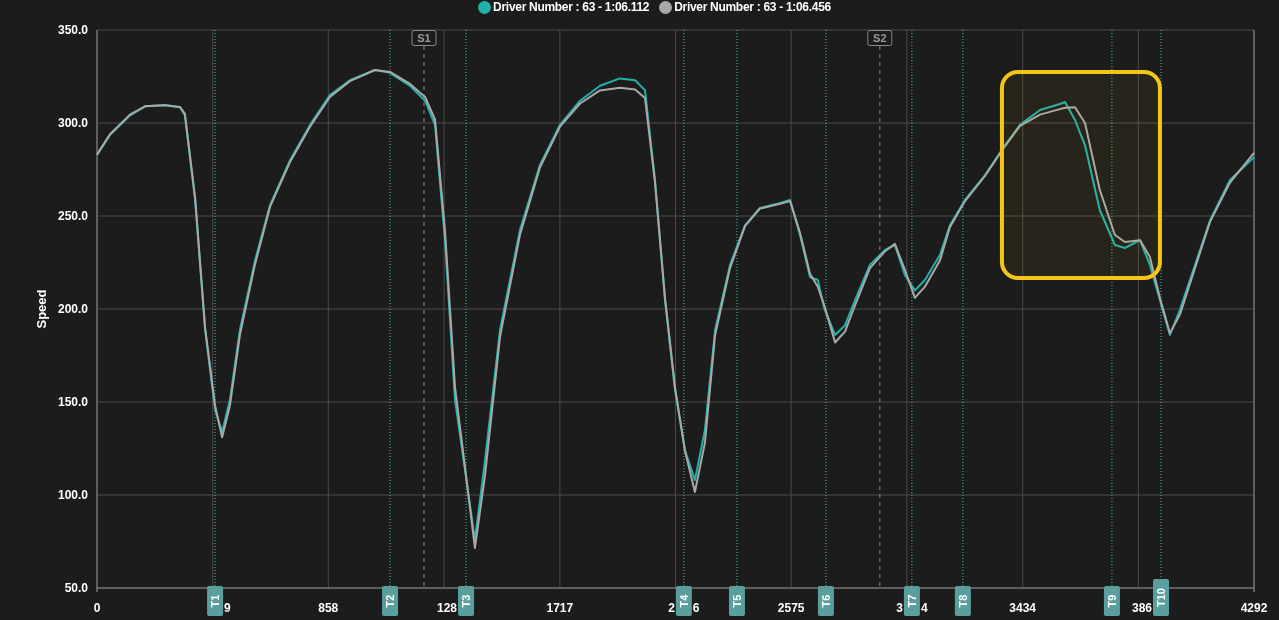 This screenshot has height=620, width=1279. I want to click on axis-tick-label: 100.0, so click(72, 495).